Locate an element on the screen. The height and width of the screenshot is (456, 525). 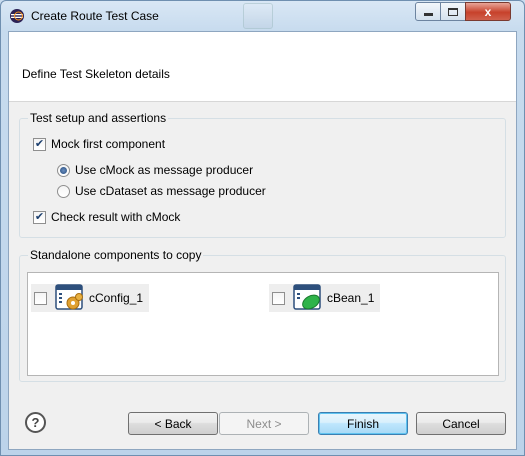
config-component-icon is located at coordinates (69, 297).